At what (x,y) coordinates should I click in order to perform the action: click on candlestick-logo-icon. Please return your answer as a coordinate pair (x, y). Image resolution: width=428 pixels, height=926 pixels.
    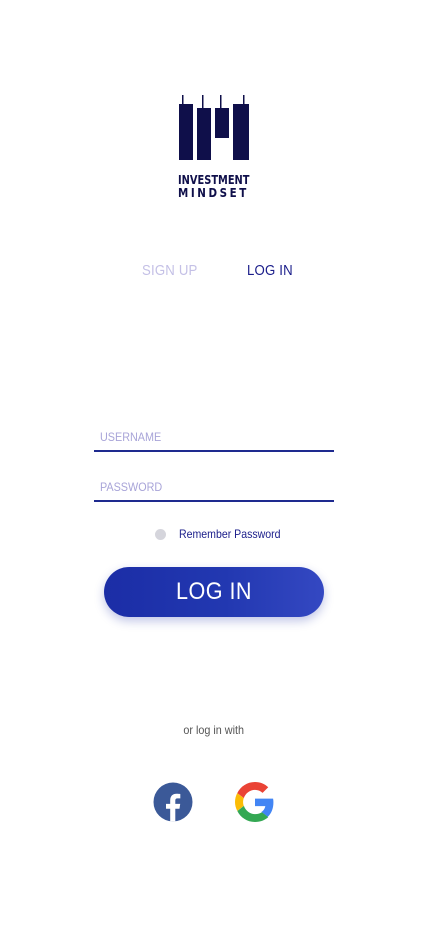
    Looking at the image, I should click on (214, 127).